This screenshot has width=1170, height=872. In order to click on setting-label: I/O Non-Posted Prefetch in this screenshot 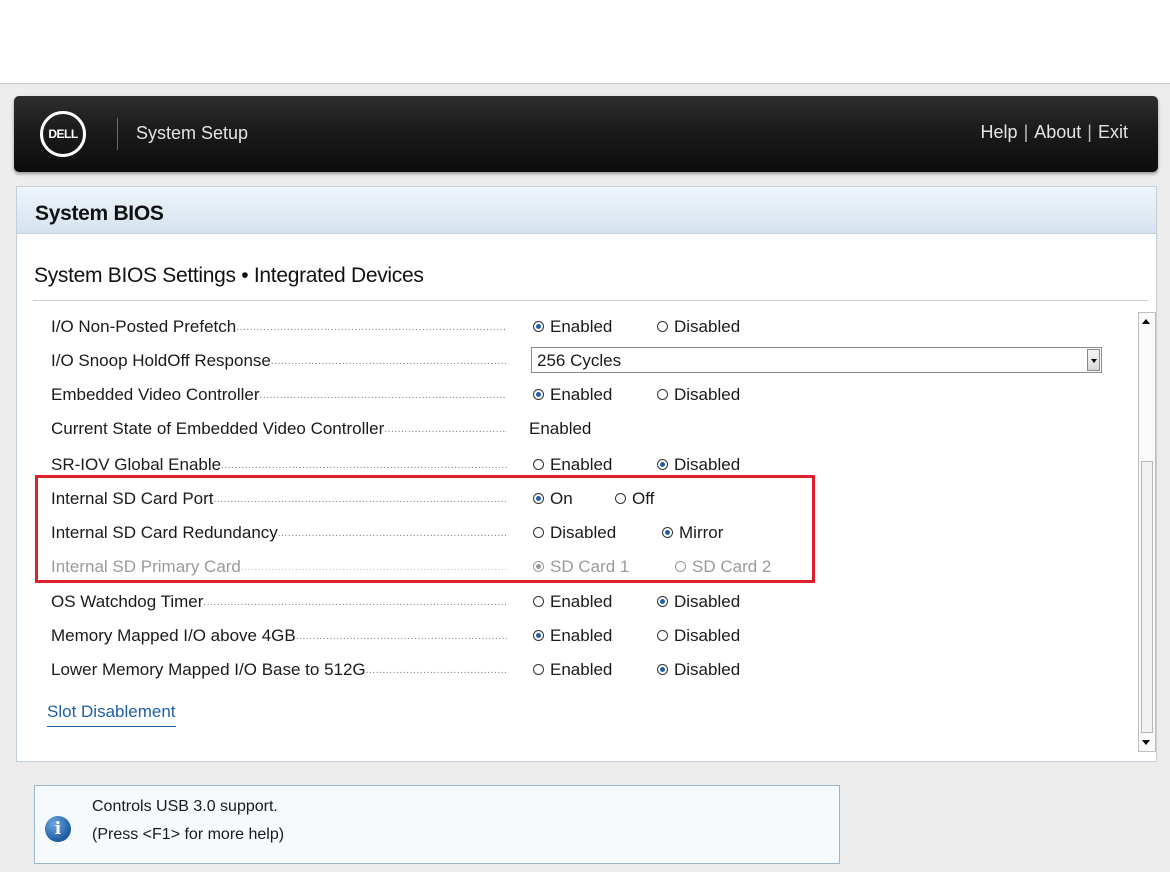, I will do `click(279, 327)`.